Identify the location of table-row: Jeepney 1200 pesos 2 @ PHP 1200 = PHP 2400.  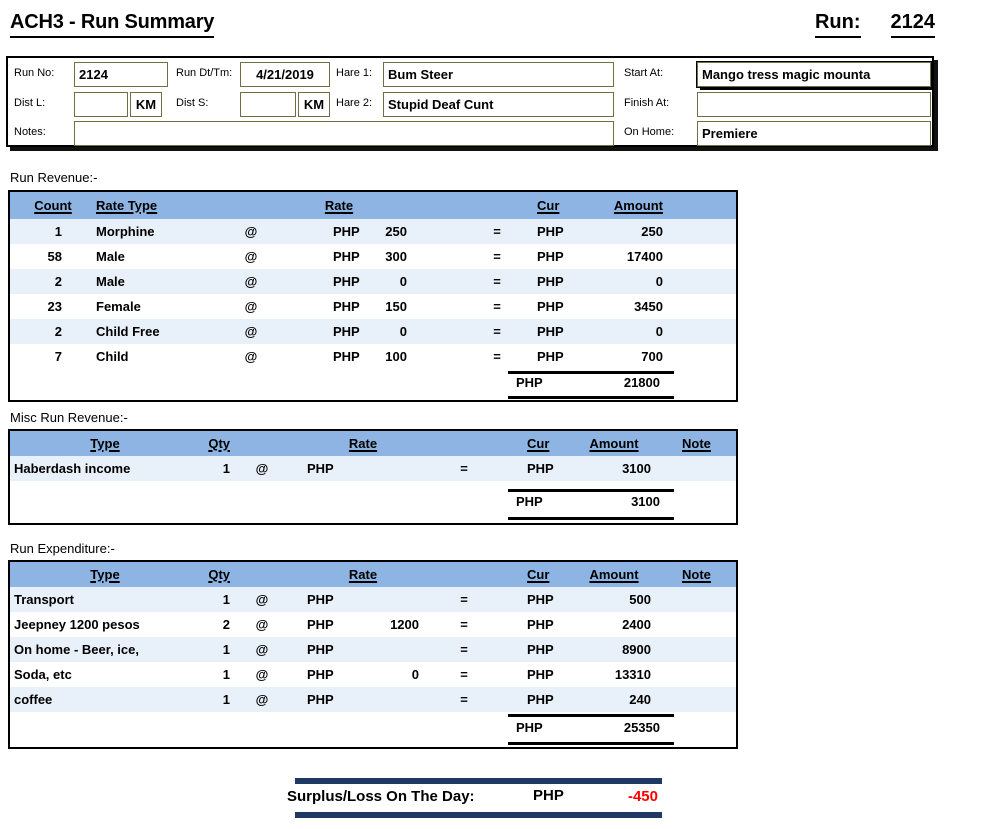
(373, 624).